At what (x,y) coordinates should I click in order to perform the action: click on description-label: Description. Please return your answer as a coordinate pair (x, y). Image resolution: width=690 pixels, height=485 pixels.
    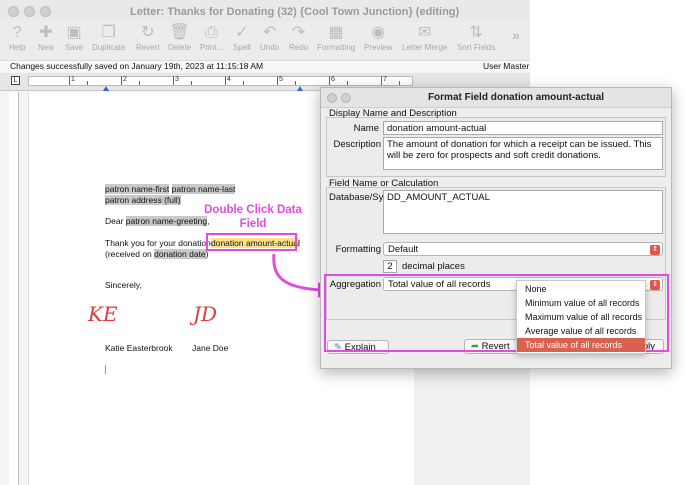
    Looking at the image, I should click on (357, 144).